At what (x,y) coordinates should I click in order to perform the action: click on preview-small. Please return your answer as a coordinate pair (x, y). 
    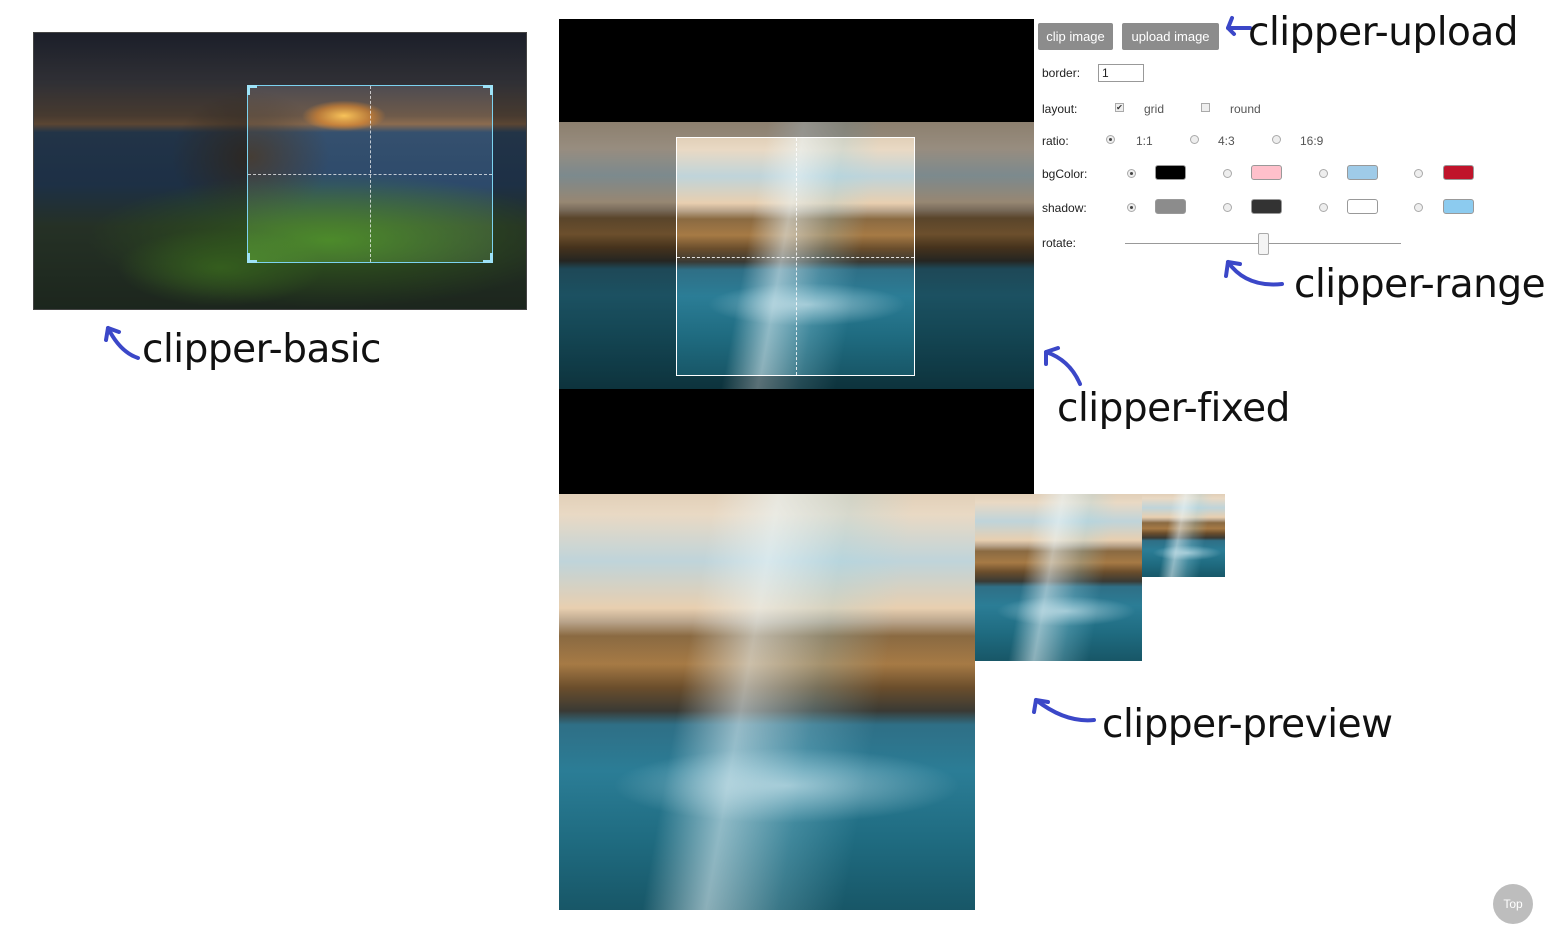
    Looking at the image, I should click on (1183, 535).